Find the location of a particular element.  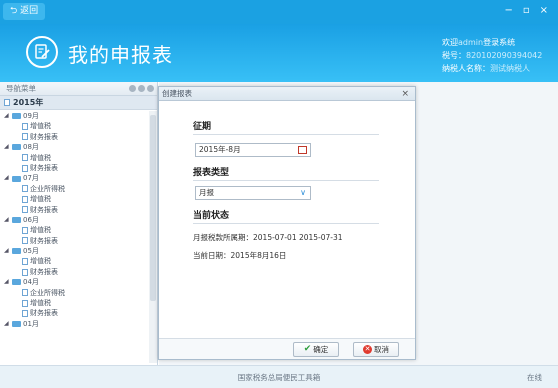

tree-node-label: 08月 is located at coordinates (31, 147).